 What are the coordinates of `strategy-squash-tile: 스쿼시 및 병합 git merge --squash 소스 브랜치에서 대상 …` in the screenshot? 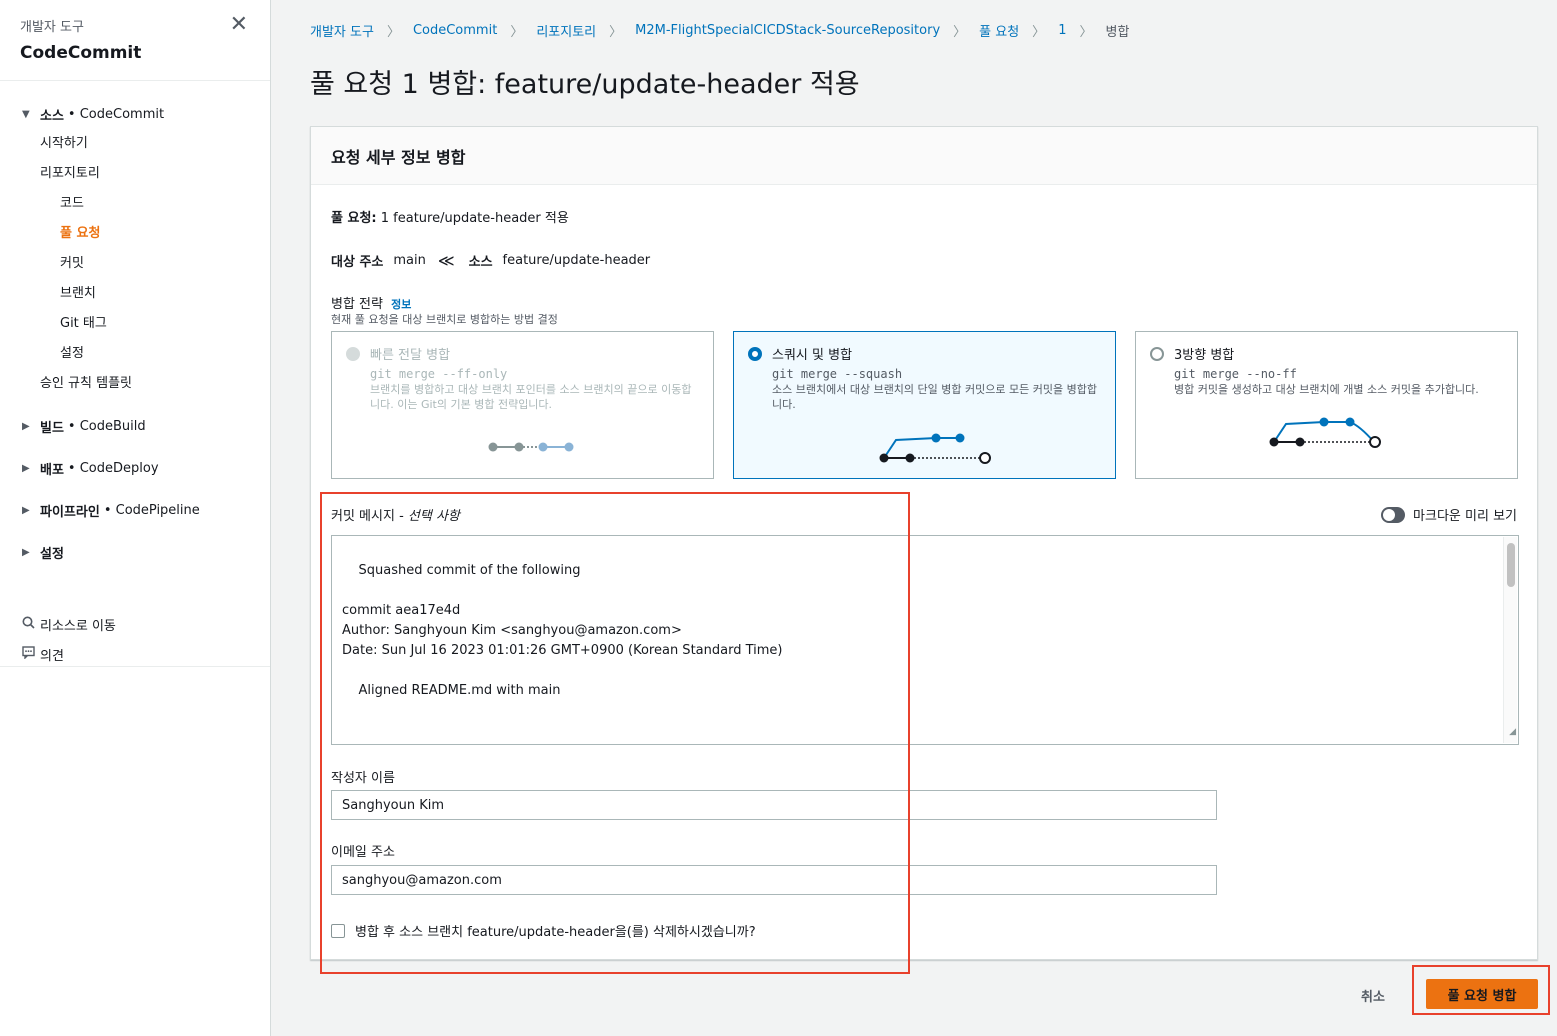 It's located at (924, 405).